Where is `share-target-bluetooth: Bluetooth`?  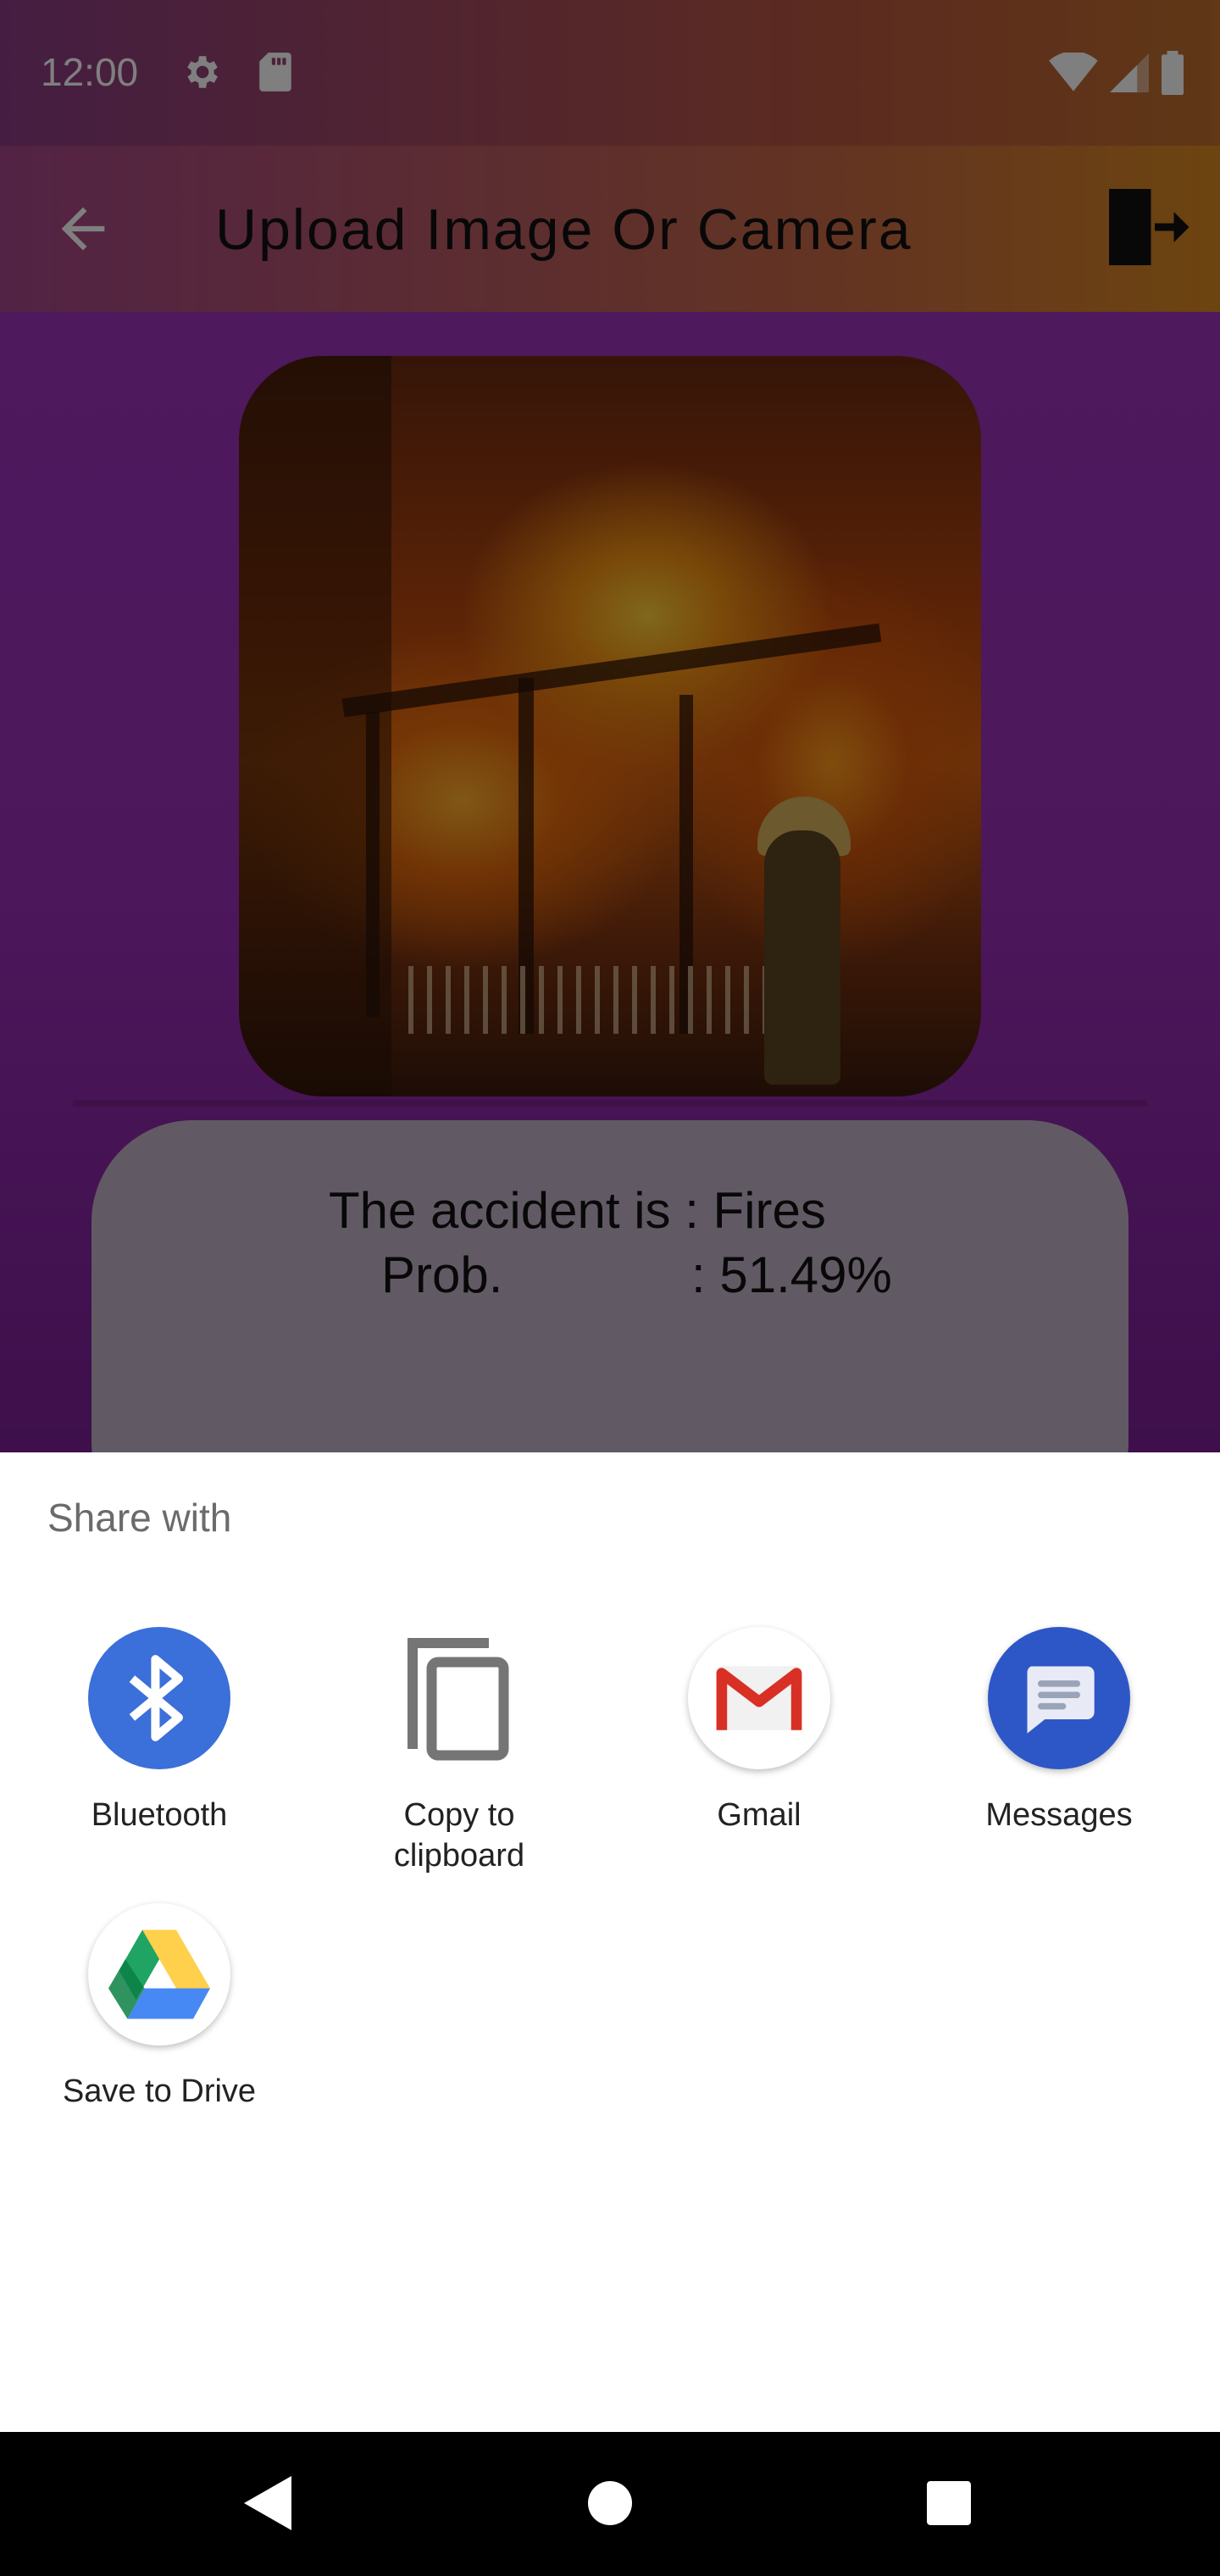 share-target-bluetooth: Bluetooth is located at coordinates (159, 1731).